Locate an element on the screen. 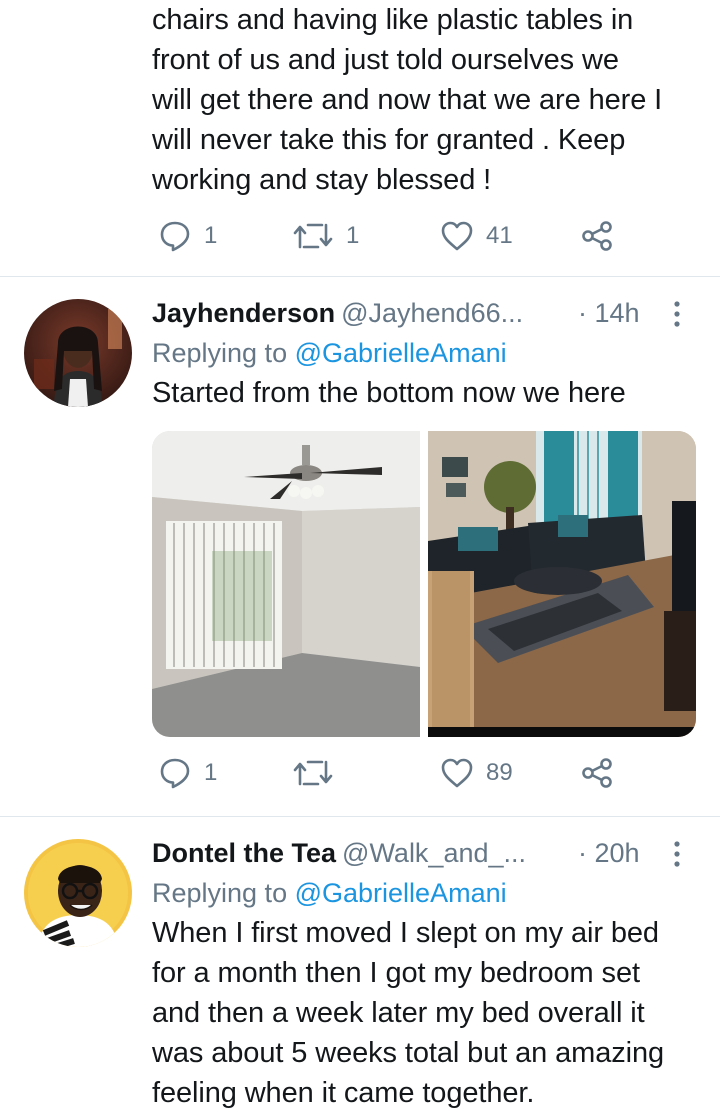 Image resolution: width=720 pixels, height=1115 pixels. tweet-text-line: will never take this for granted . Keep is located at coordinates (389, 140).